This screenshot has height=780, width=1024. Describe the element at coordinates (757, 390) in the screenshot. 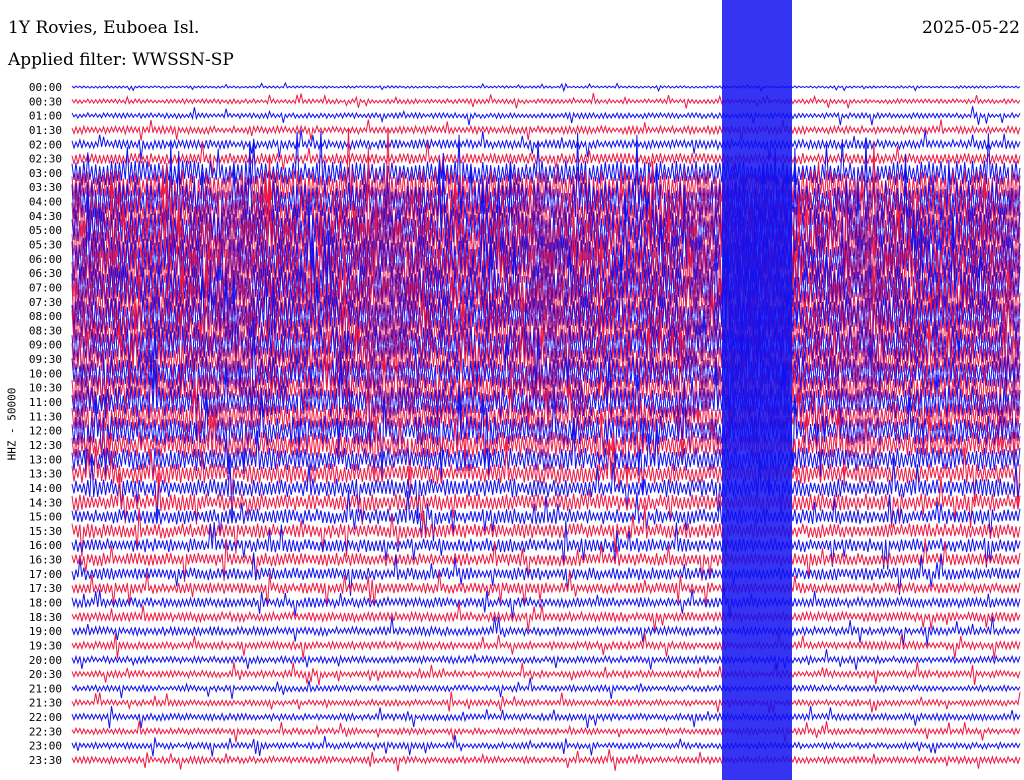

I see `saturated-event-band` at that location.